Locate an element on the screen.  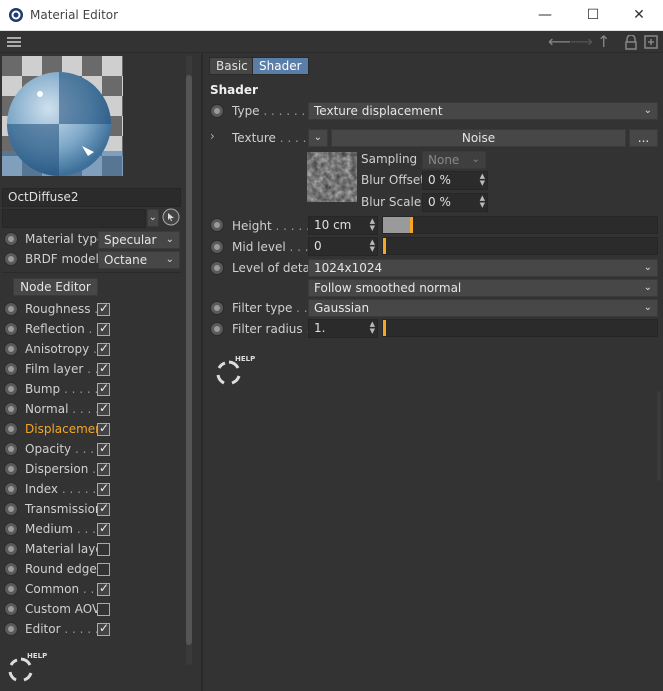
filter-radius-radio is located at coordinates (217, 329).